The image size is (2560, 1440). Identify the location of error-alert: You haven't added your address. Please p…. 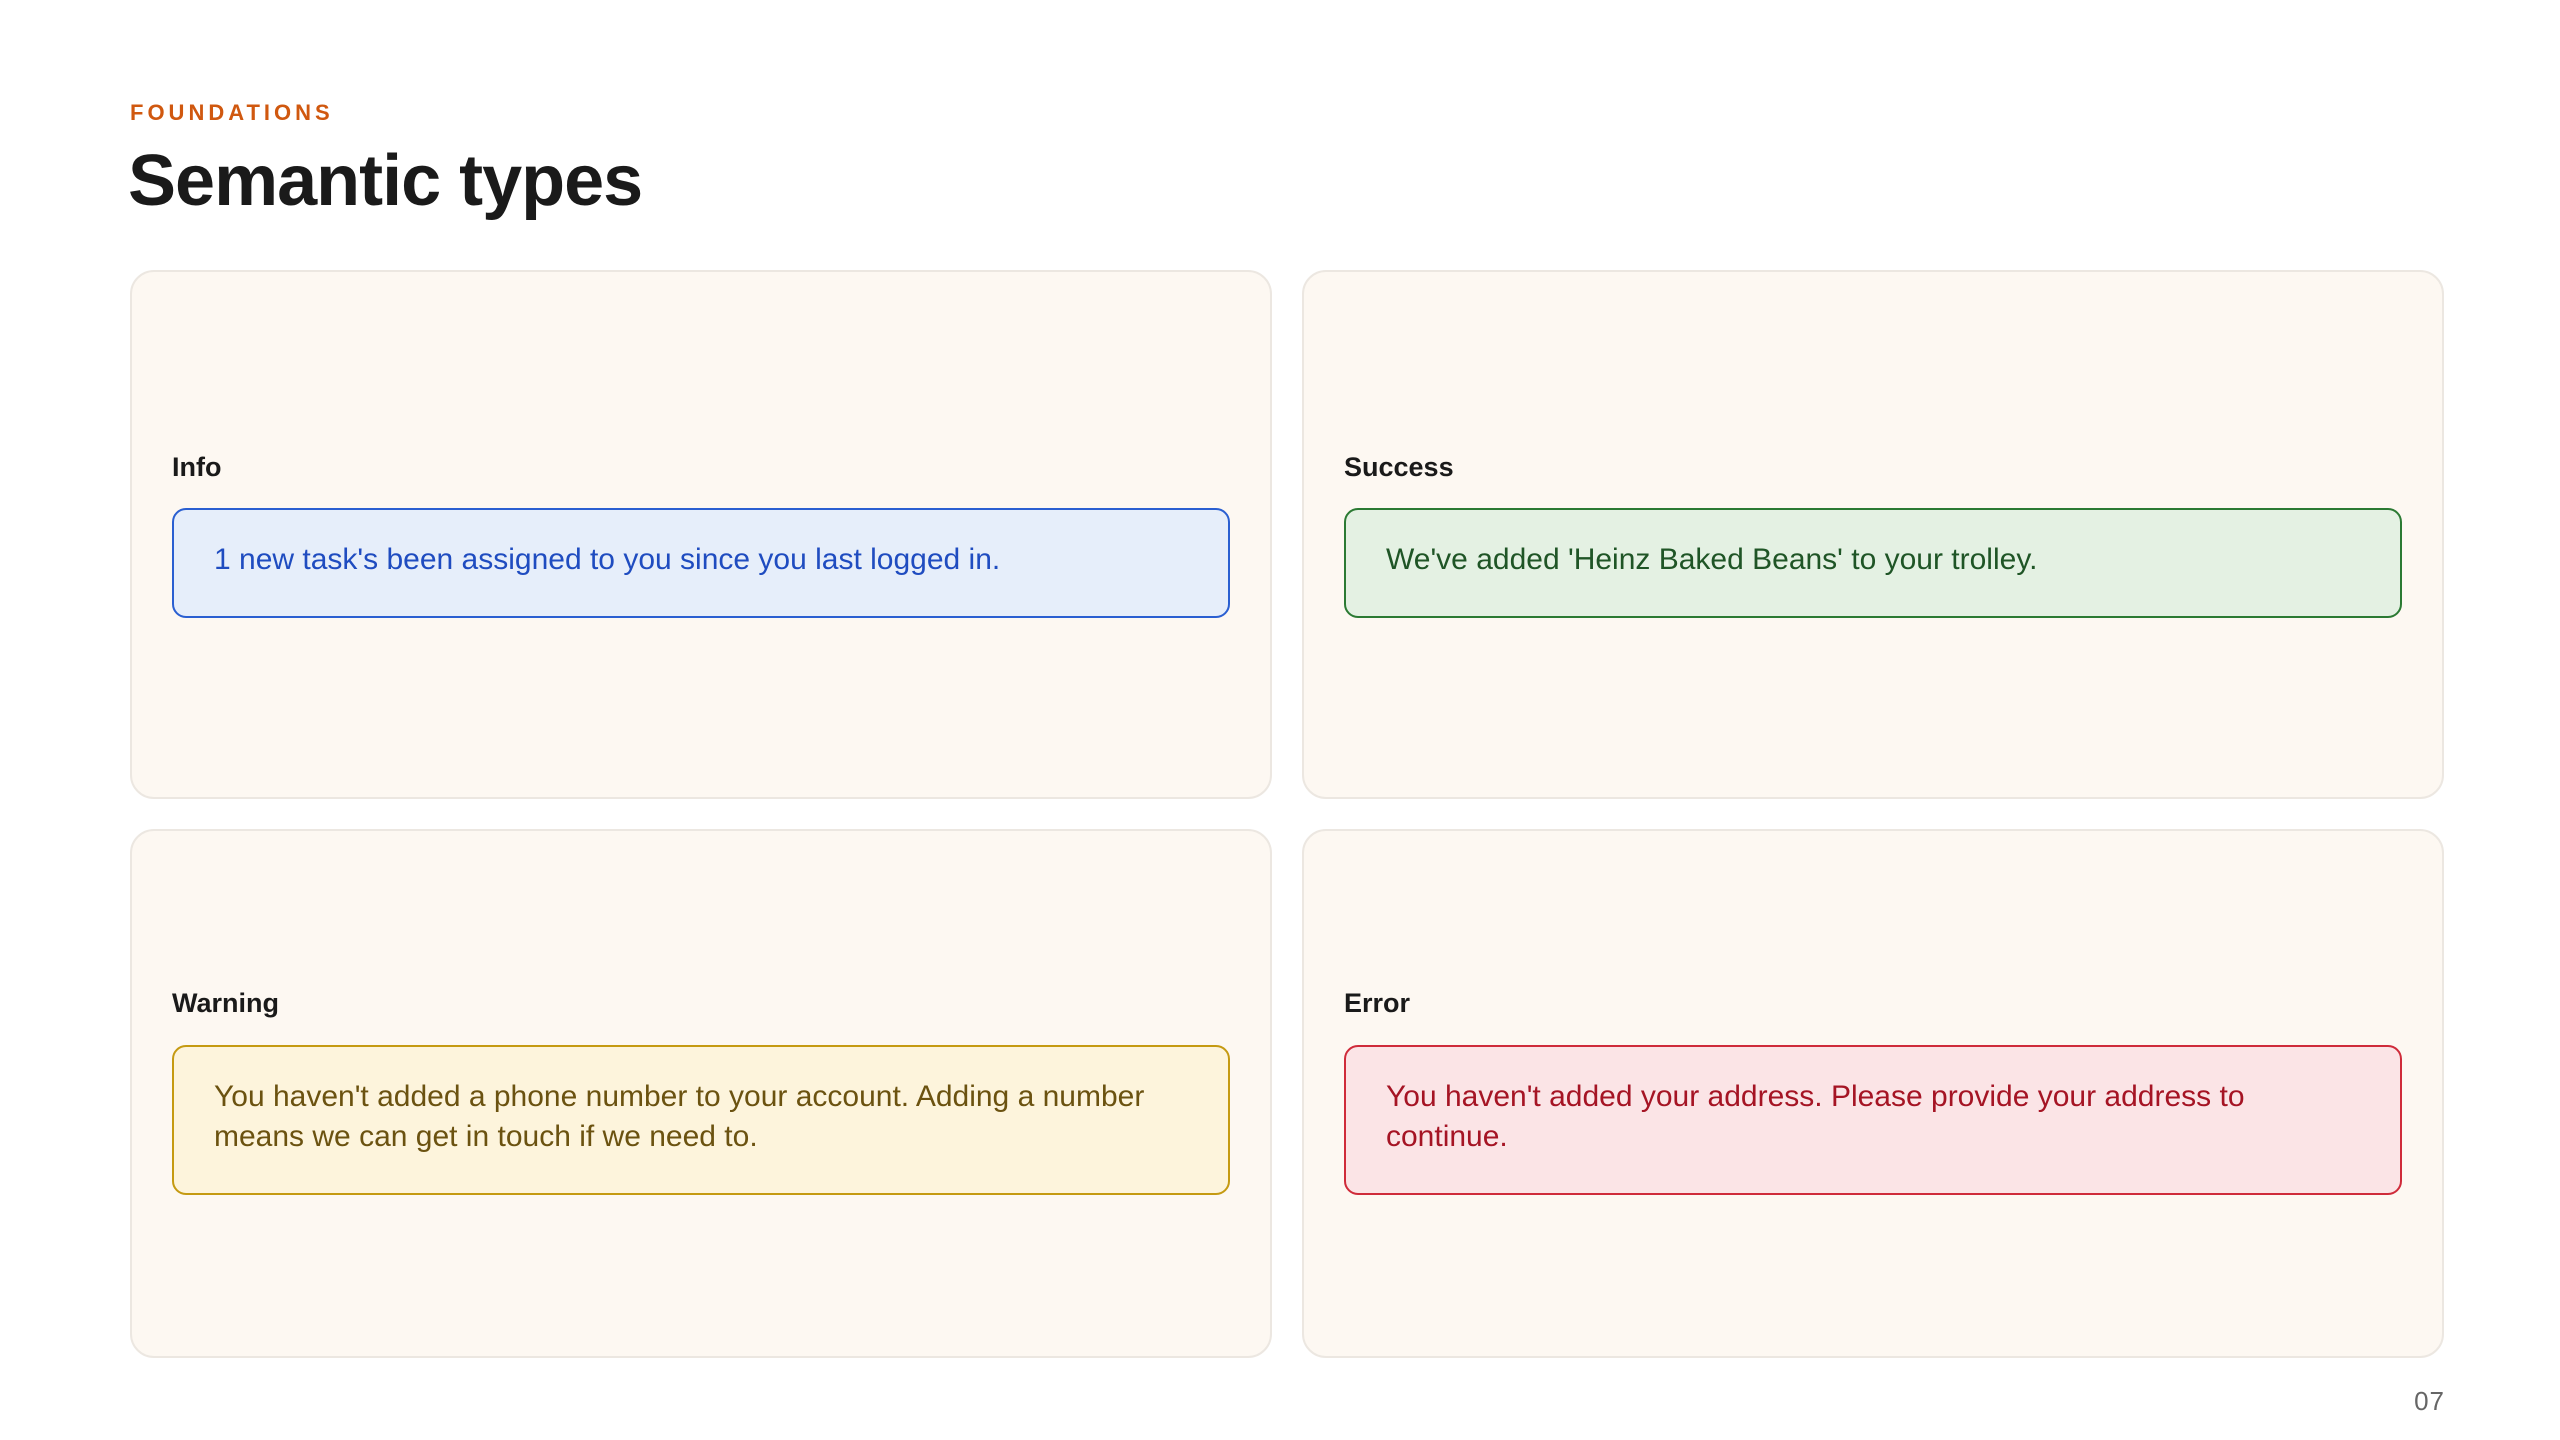
(1873, 1120).